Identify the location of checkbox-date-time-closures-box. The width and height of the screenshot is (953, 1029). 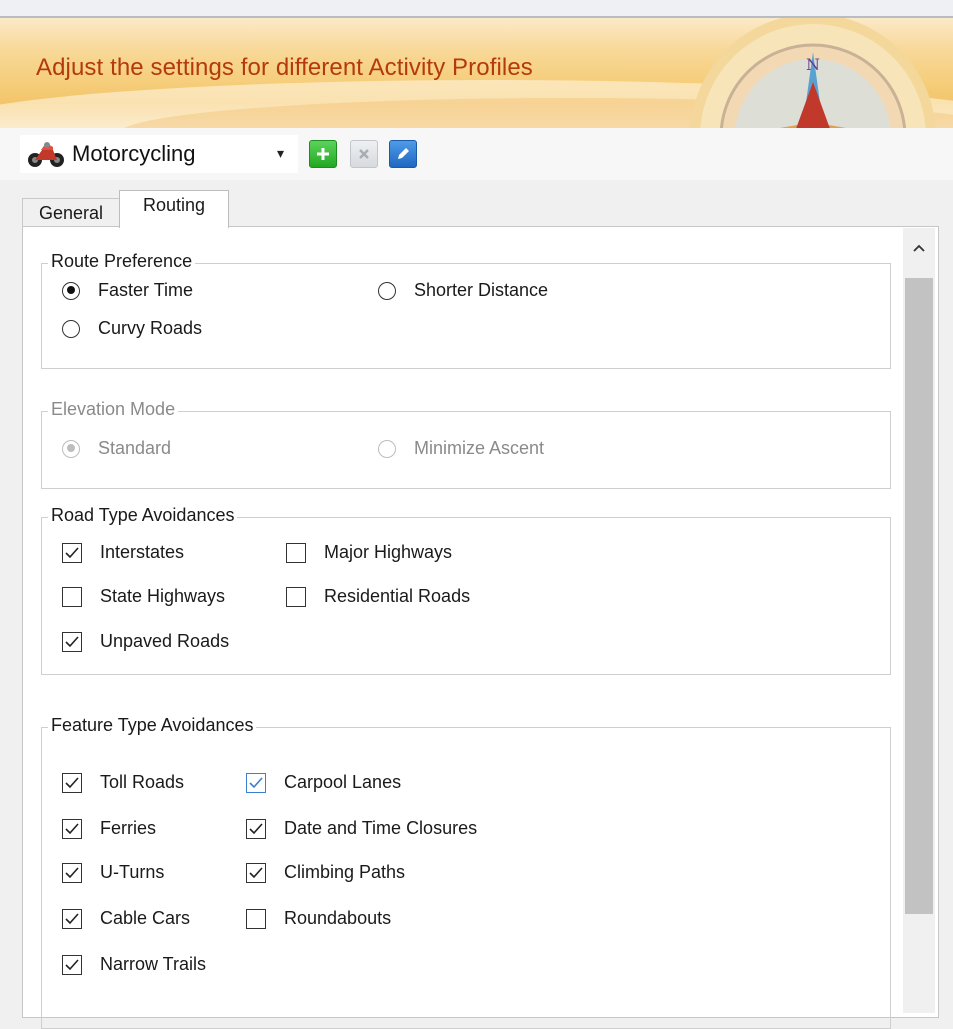
(256, 828).